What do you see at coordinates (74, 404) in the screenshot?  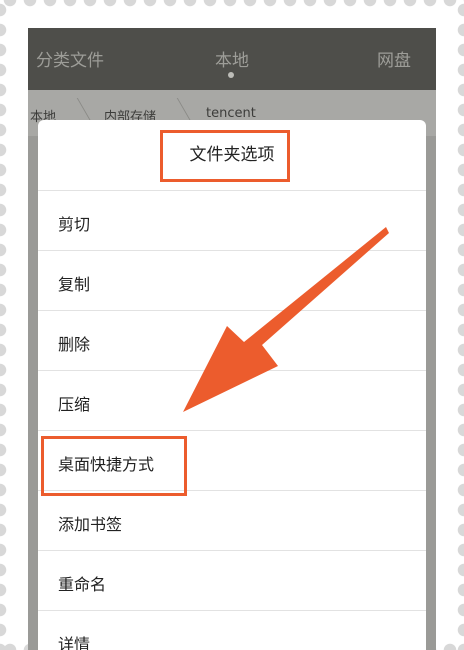 I see `menu-item-label: 压缩` at bounding box center [74, 404].